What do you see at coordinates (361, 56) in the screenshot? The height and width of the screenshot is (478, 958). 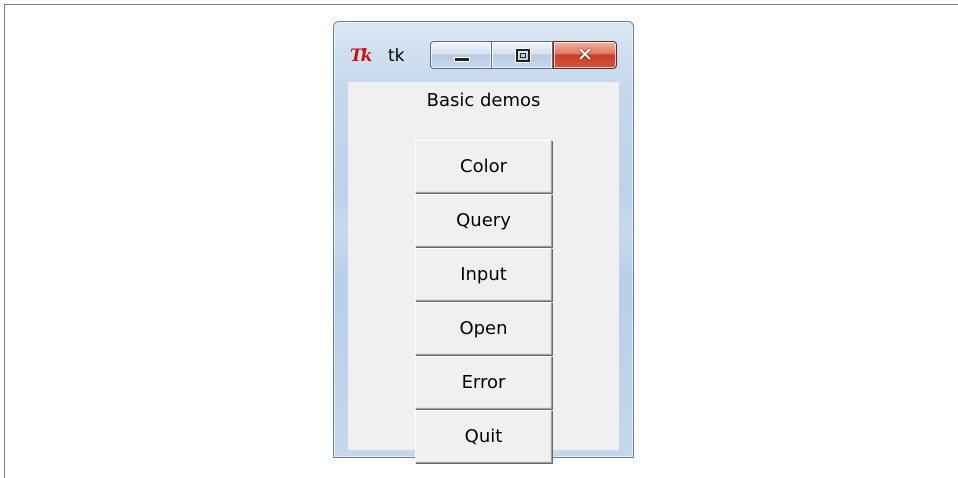 I see `tk-feather-icon: Tk` at bounding box center [361, 56].